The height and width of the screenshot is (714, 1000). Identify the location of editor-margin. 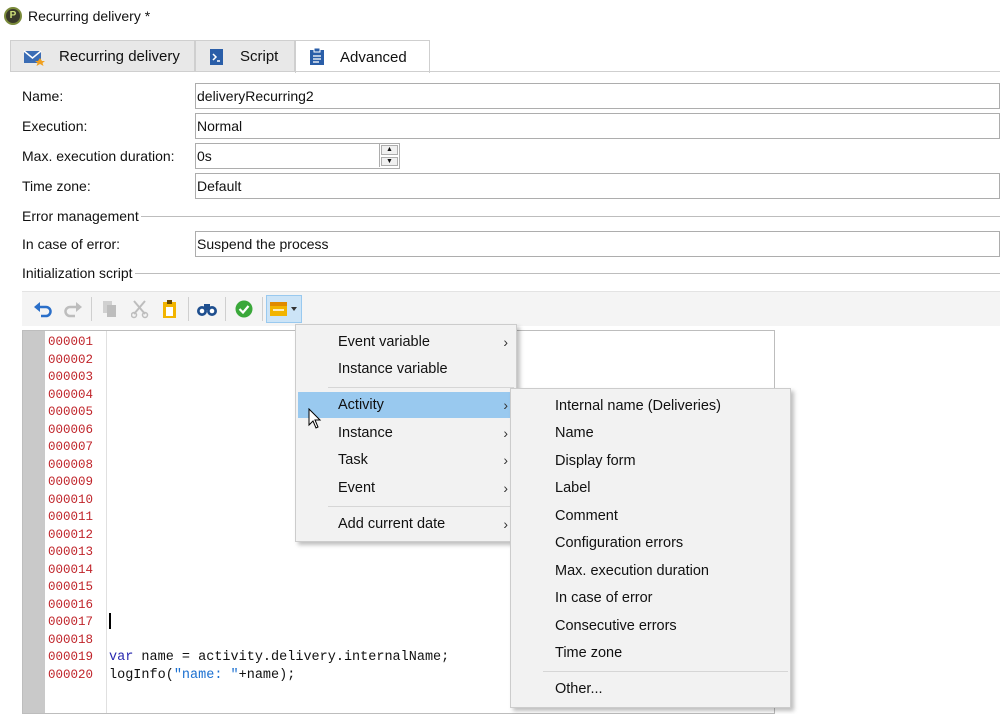
(34, 522).